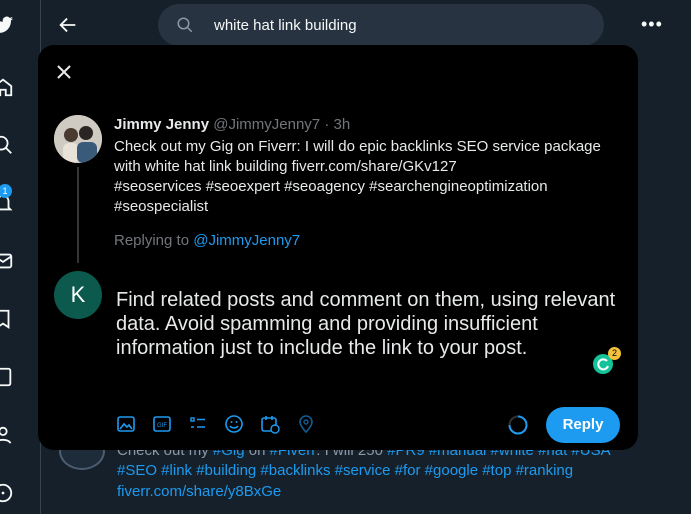  Describe the element at coordinates (161, 124) in the screenshot. I see `author-name: Jimmy Jenny` at that location.